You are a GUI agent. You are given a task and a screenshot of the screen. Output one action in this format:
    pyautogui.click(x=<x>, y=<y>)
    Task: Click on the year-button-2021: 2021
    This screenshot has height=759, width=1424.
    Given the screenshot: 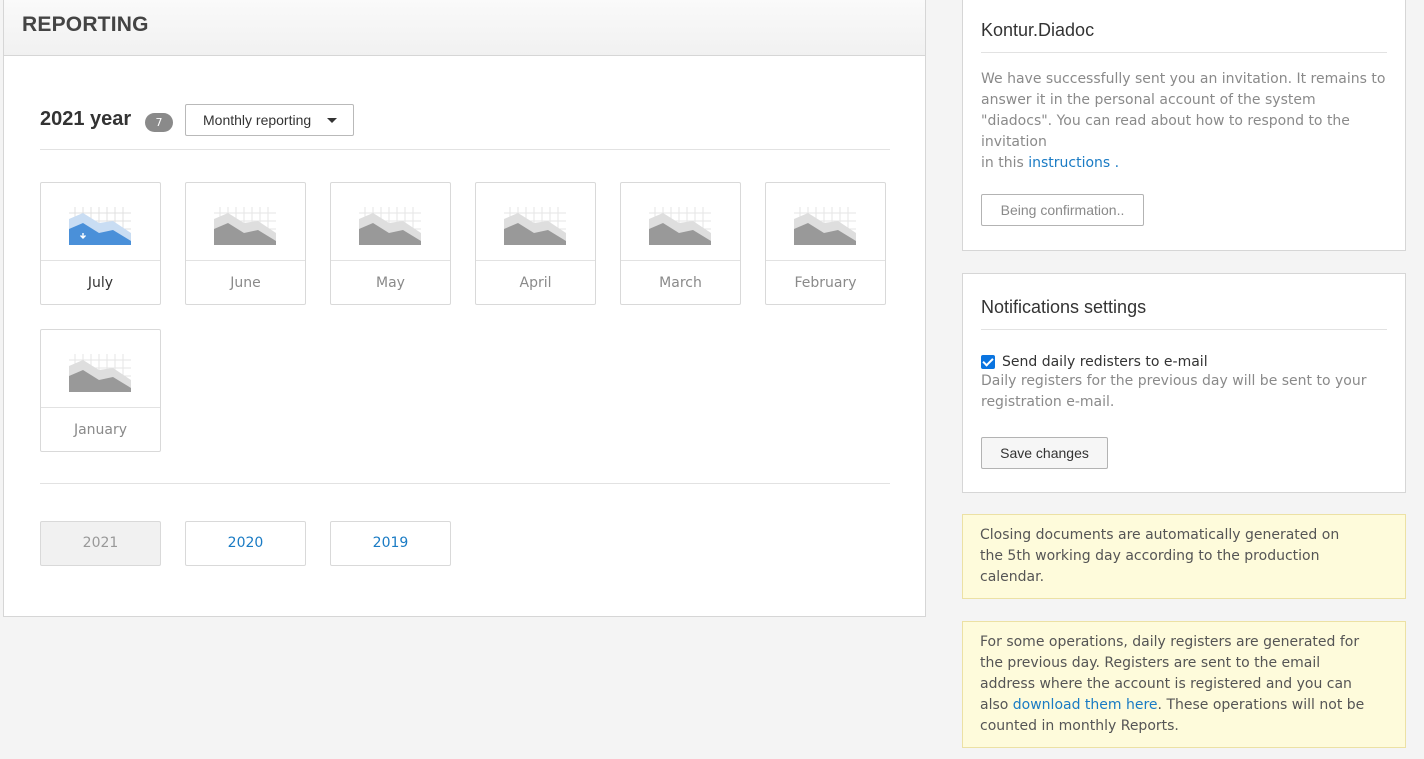 What is the action you would take?
    pyautogui.click(x=100, y=543)
    